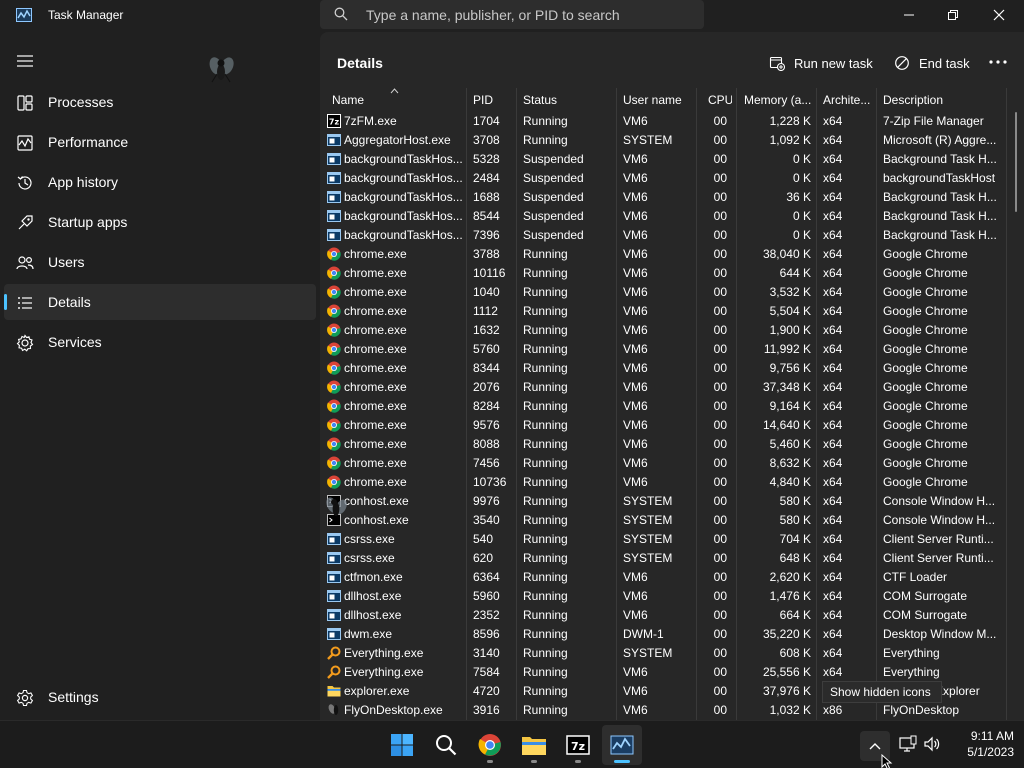 Image resolution: width=1024 pixels, height=768 pixels. I want to click on end-task-button: End task, so click(932, 63).